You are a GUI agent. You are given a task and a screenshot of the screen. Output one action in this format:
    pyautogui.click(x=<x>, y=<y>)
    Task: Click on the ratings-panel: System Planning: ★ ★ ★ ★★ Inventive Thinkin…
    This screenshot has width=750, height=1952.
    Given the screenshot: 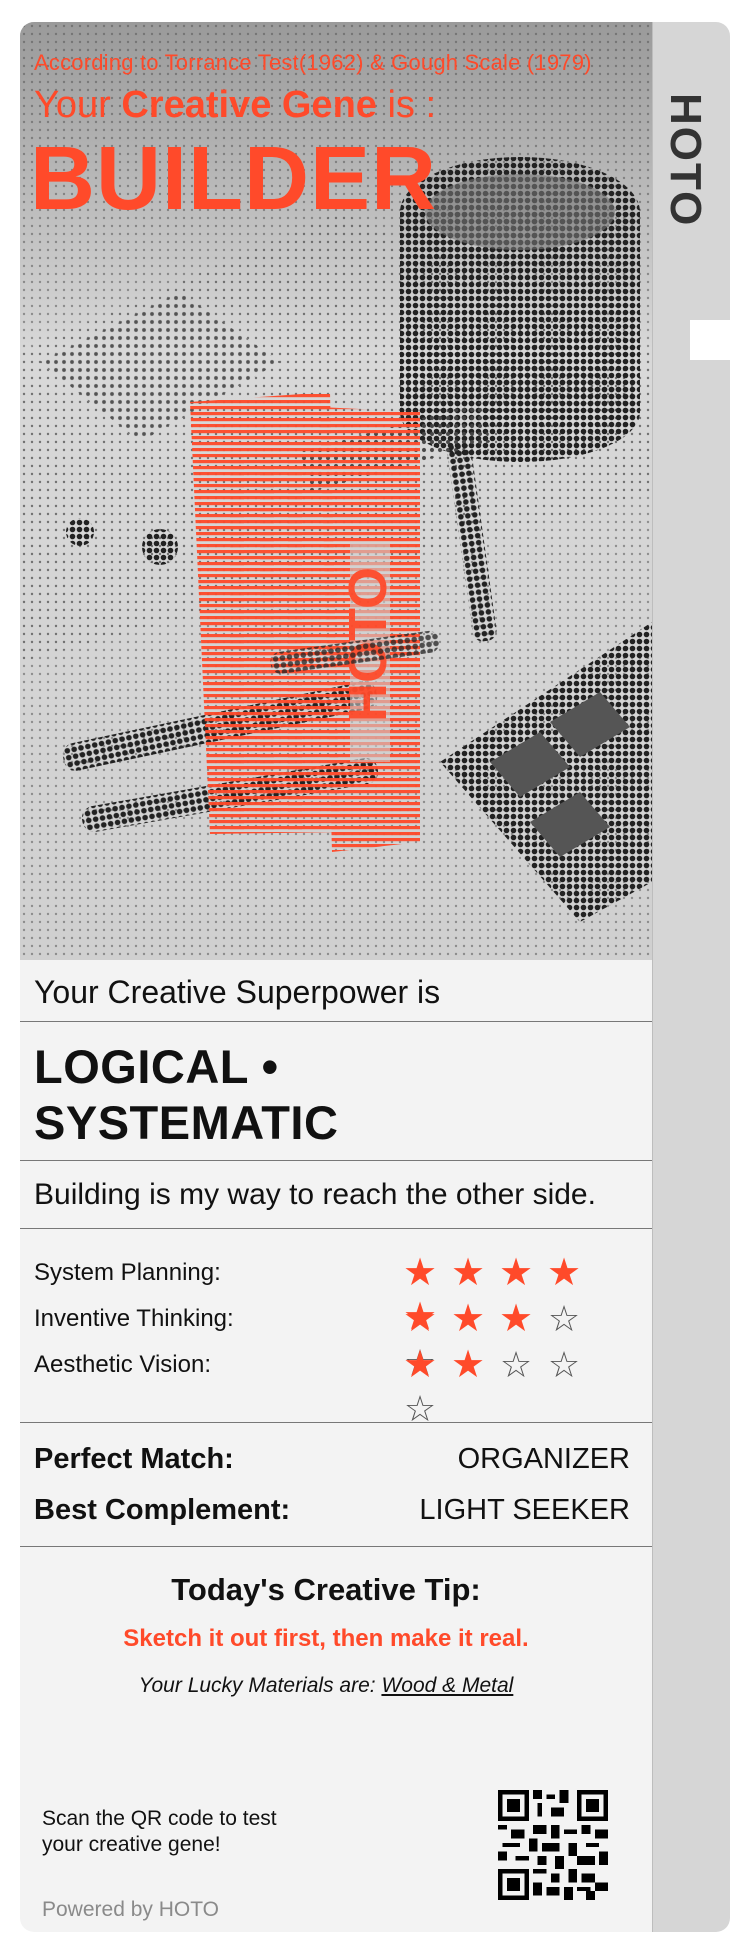 What is the action you would take?
    pyautogui.click(x=336, y=1330)
    